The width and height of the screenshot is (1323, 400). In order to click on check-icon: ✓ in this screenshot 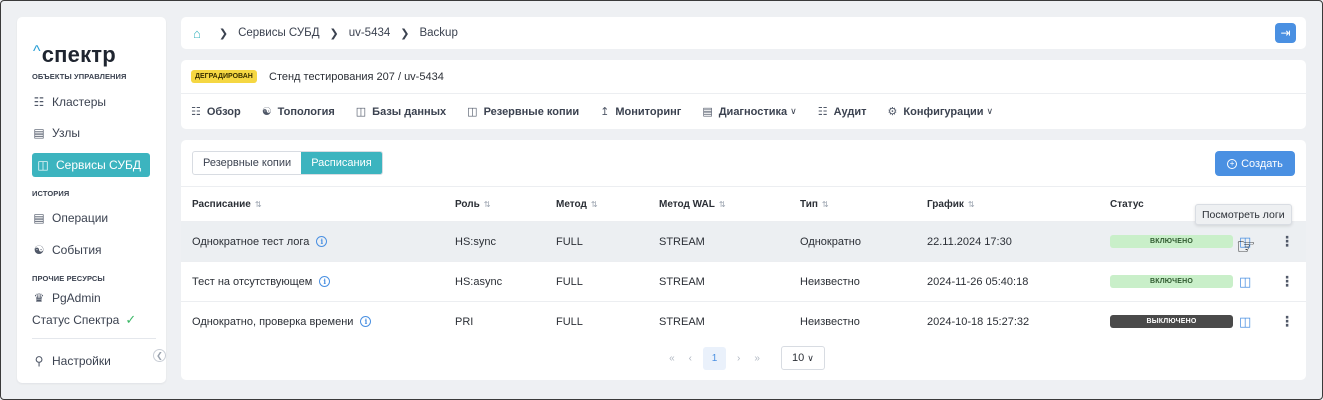, I will do `click(131, 319)`.